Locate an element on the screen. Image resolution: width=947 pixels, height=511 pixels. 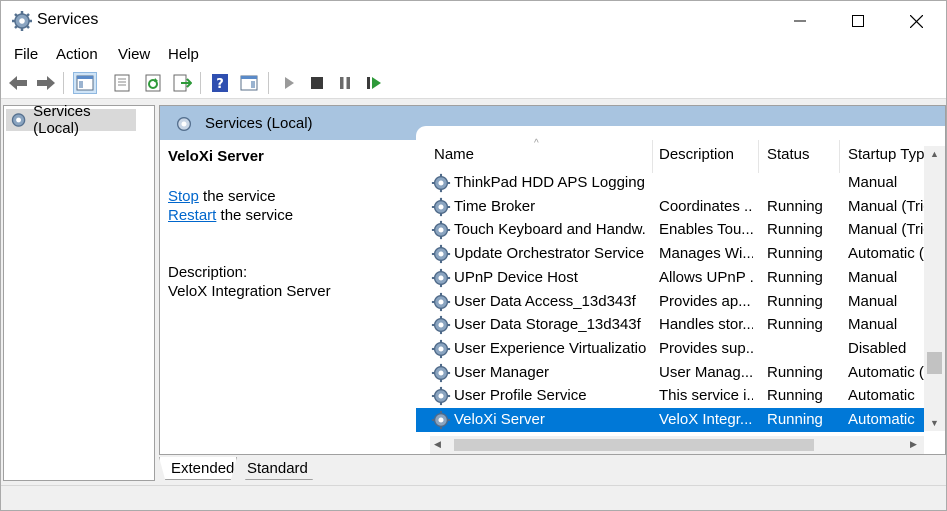
start-service-icon is located at coordinates (289, 83).